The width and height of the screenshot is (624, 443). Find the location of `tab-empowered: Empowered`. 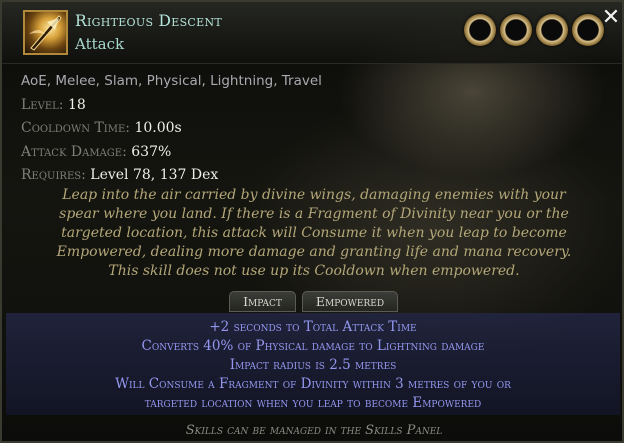

tab-empowered: Empowered is located at coordinates (350, 301).